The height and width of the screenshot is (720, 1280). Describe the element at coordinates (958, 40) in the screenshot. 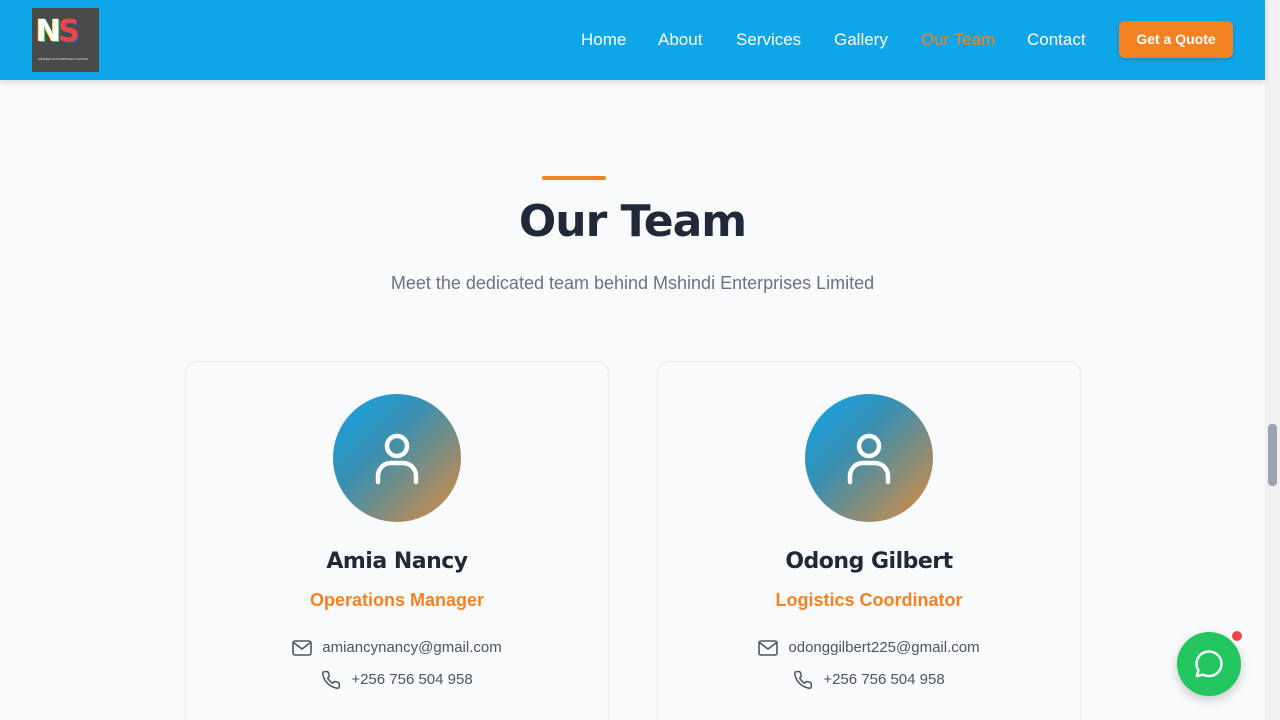

I see `nav-link-our-team: Our Team` at that location.